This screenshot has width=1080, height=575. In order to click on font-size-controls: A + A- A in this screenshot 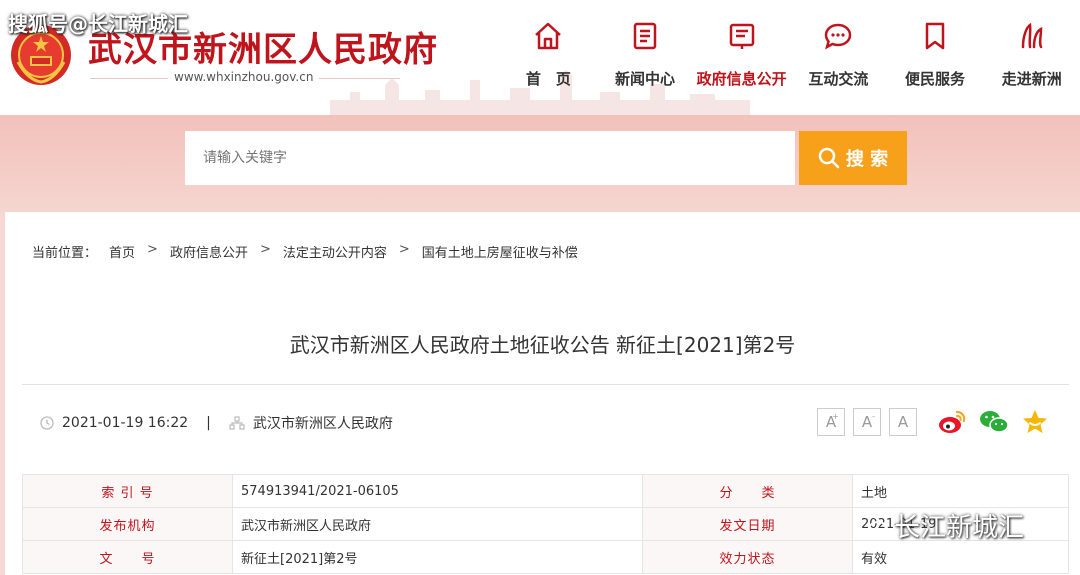, I will do `click(871, 422)`.